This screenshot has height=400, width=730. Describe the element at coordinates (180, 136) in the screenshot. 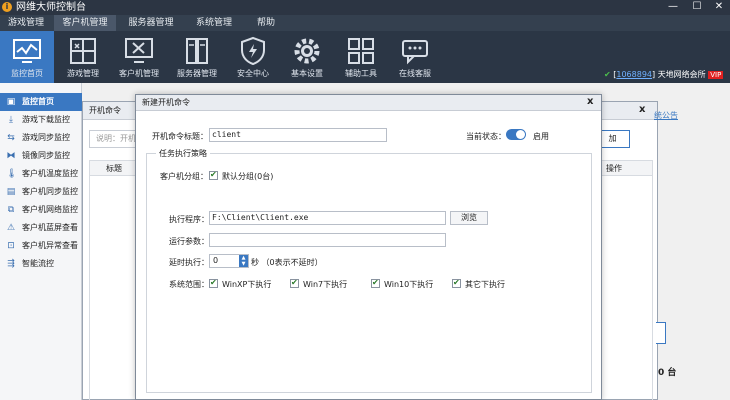

I see `command-title-label: 开机命令标题：` at that location.